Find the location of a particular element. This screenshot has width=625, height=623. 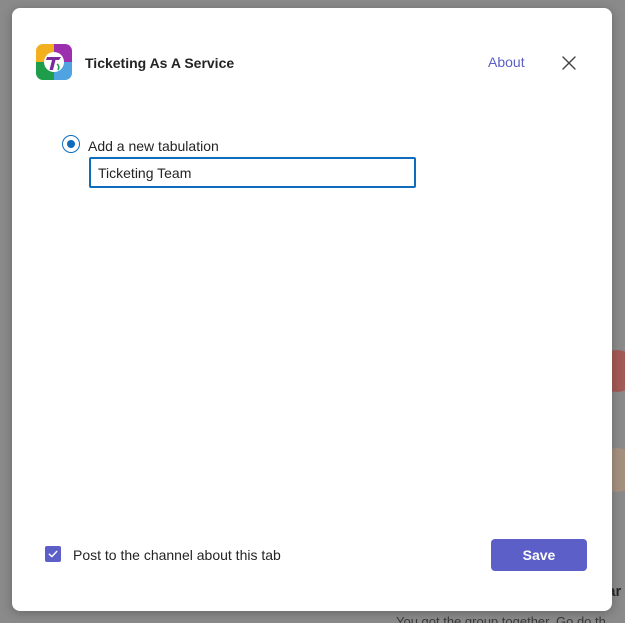

app-title: Ticketing As A Service is located at coordinates (160, 63).